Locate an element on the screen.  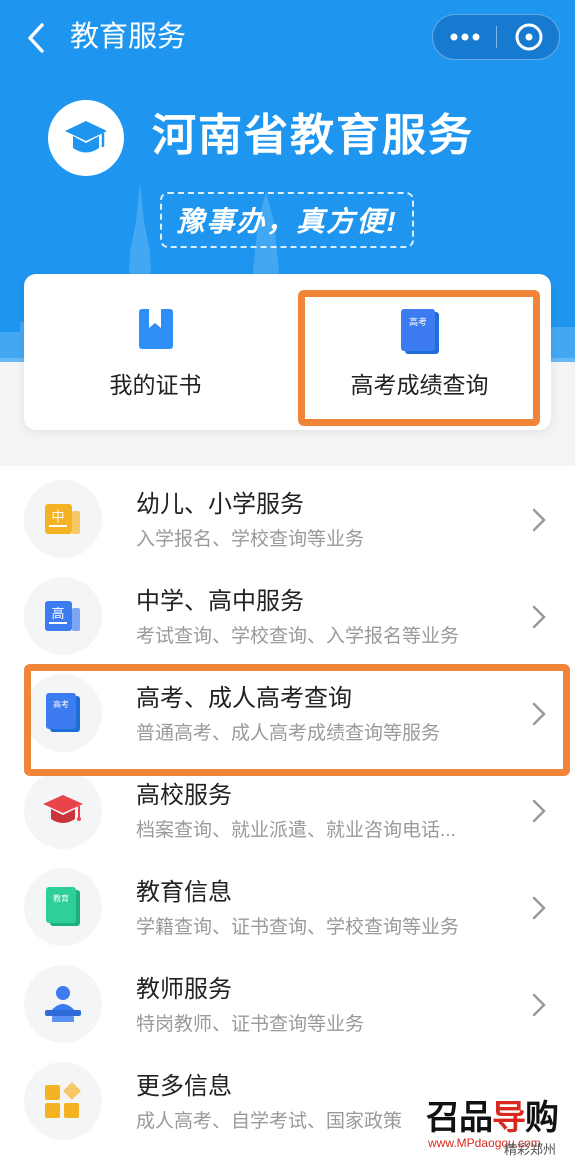
item-subtitle: 成人高考、自学考试、国家政策 is located at coordinates (269, 1121).